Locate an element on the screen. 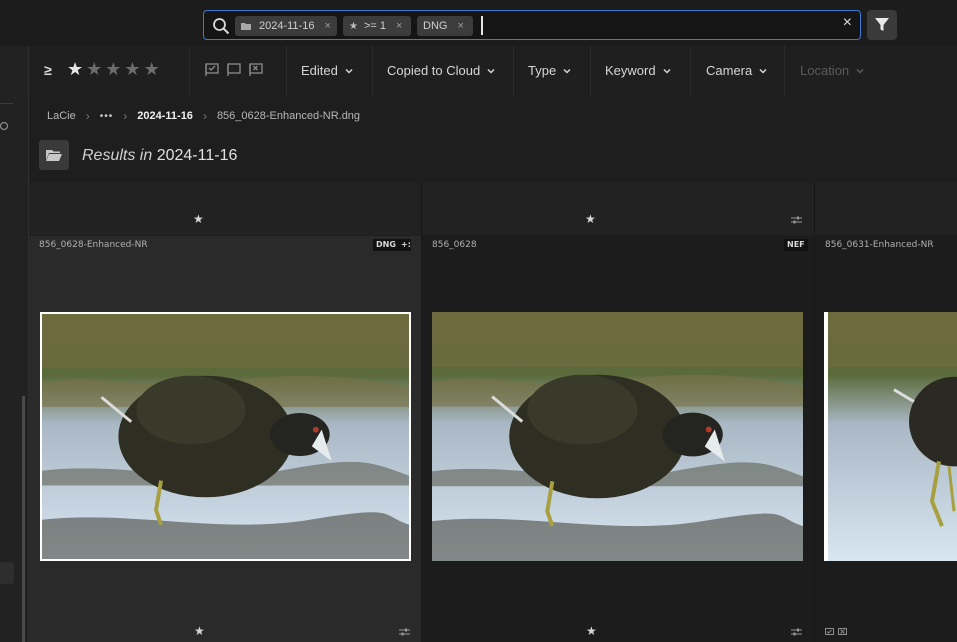 Image resolution: width=957 pixels, height=642 pixels. photo-filename: 856_0631-Enhanced-NR is located at coordinates (879, 245).